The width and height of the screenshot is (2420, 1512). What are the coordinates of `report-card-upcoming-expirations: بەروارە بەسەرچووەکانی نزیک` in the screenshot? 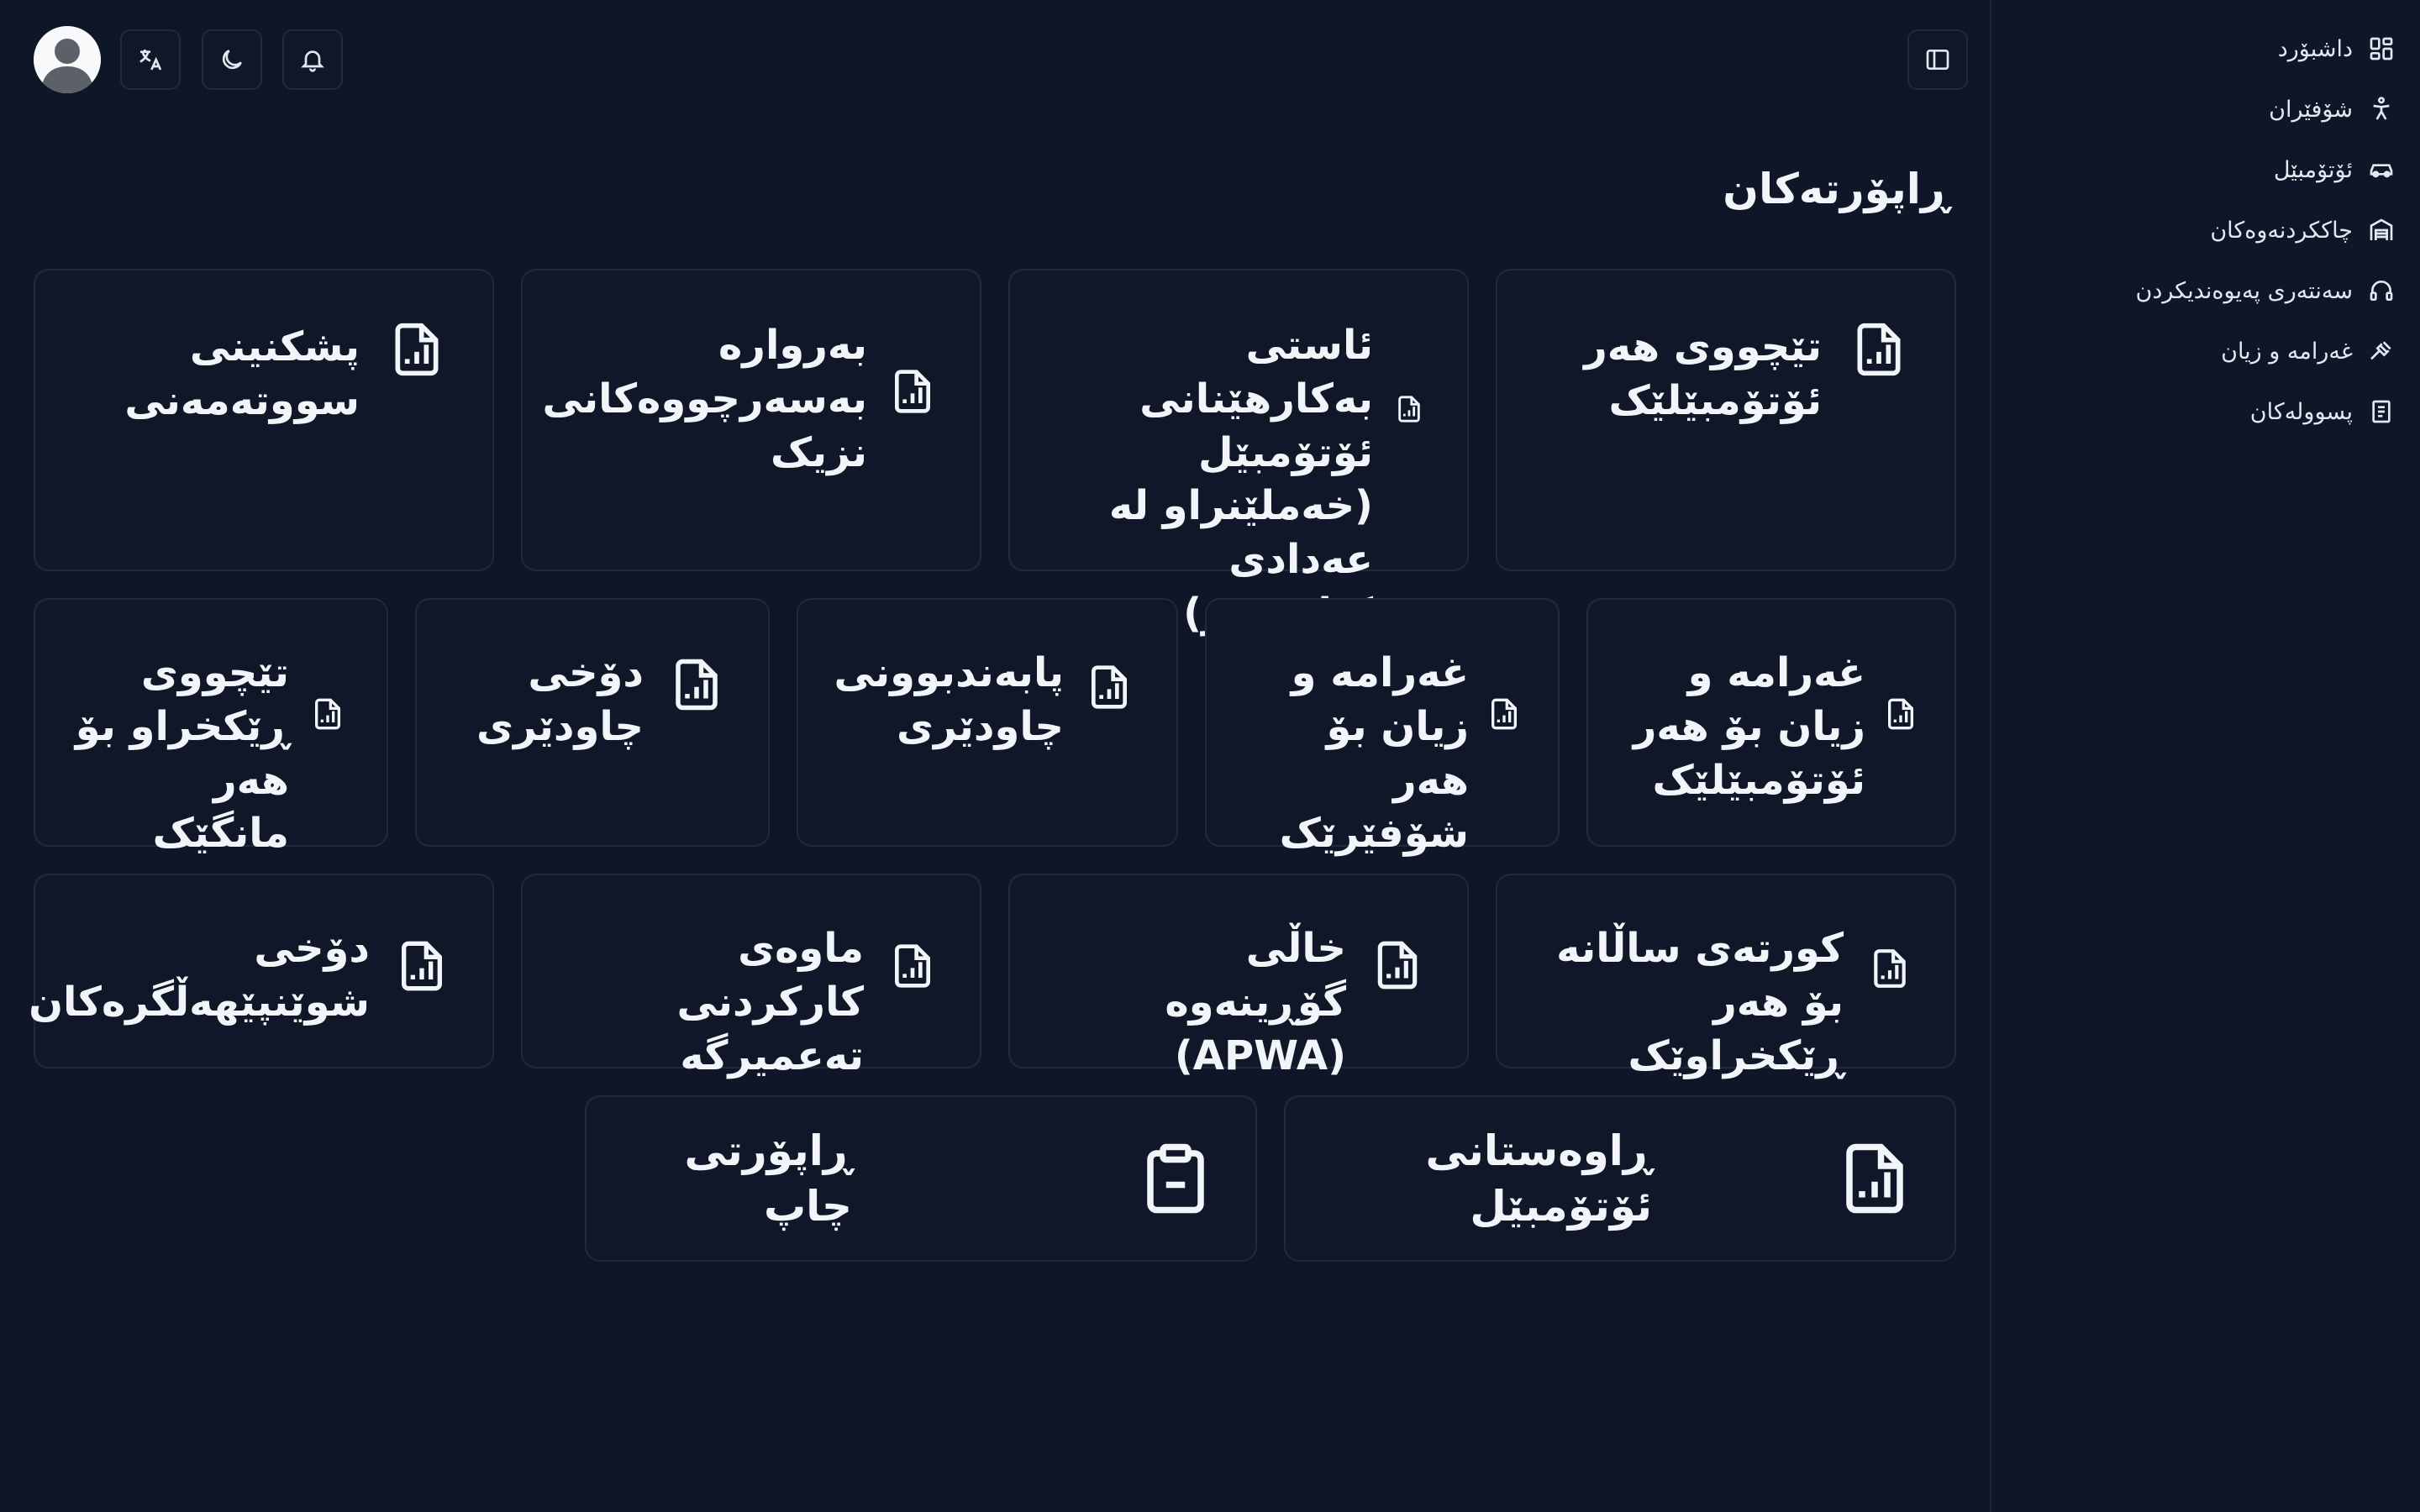 It's located at (751, 420).